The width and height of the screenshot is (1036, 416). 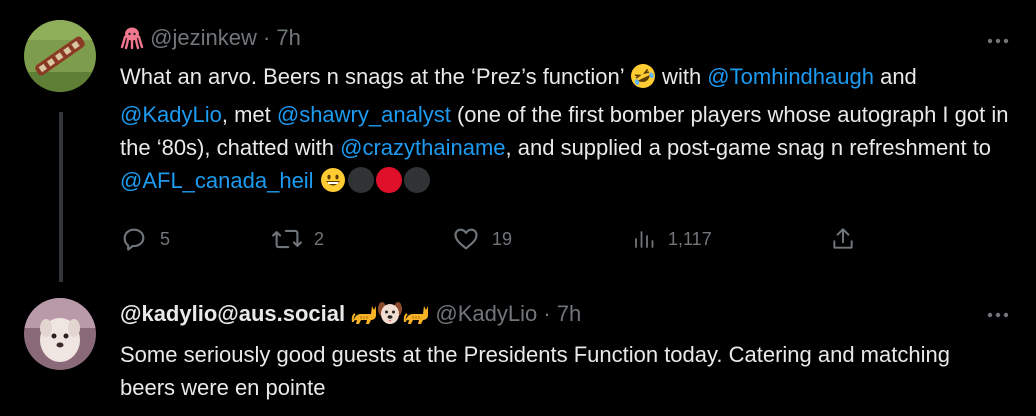 What do you see at coordinates (364, 114) in the screenshot?
I see `mention-link: @shawry_analyst` at bounding box center [364, 114].